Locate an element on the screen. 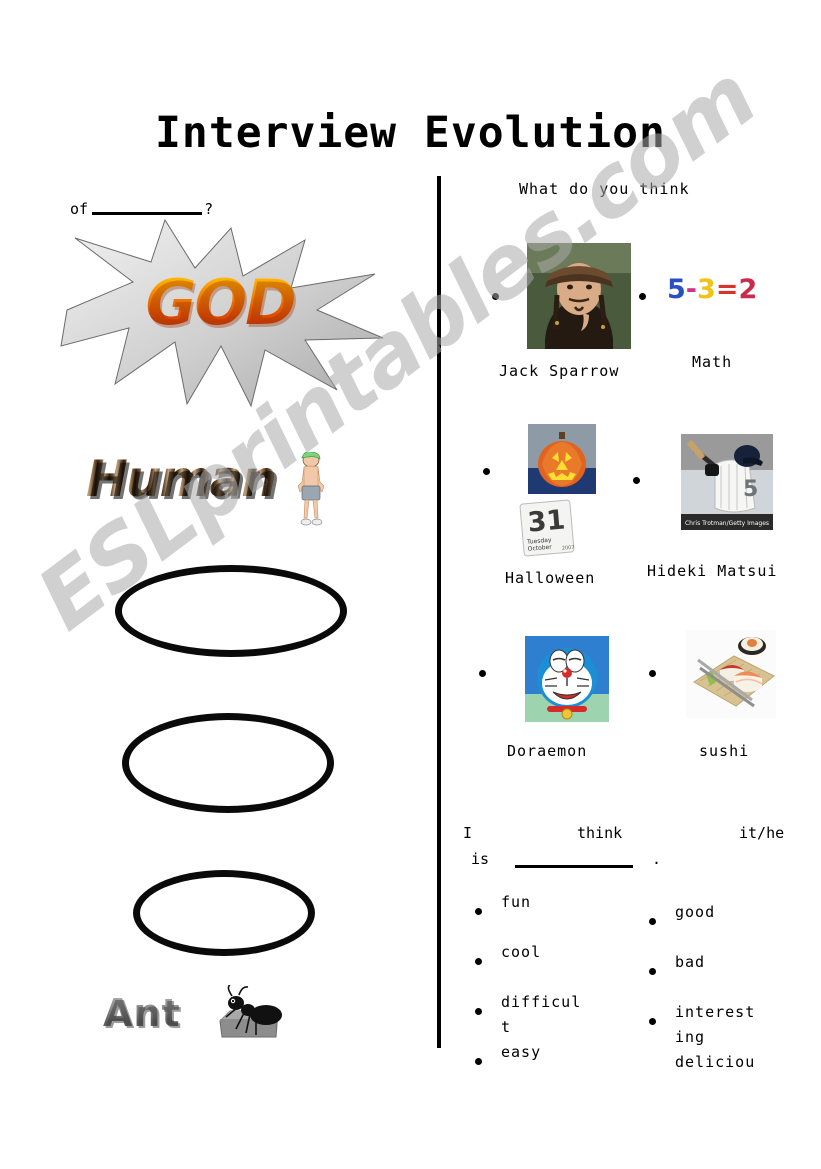 Image resolution: width=821 pixels, height=1169 pixels. of-blank-line: of? is located at coordinates (141, 209).